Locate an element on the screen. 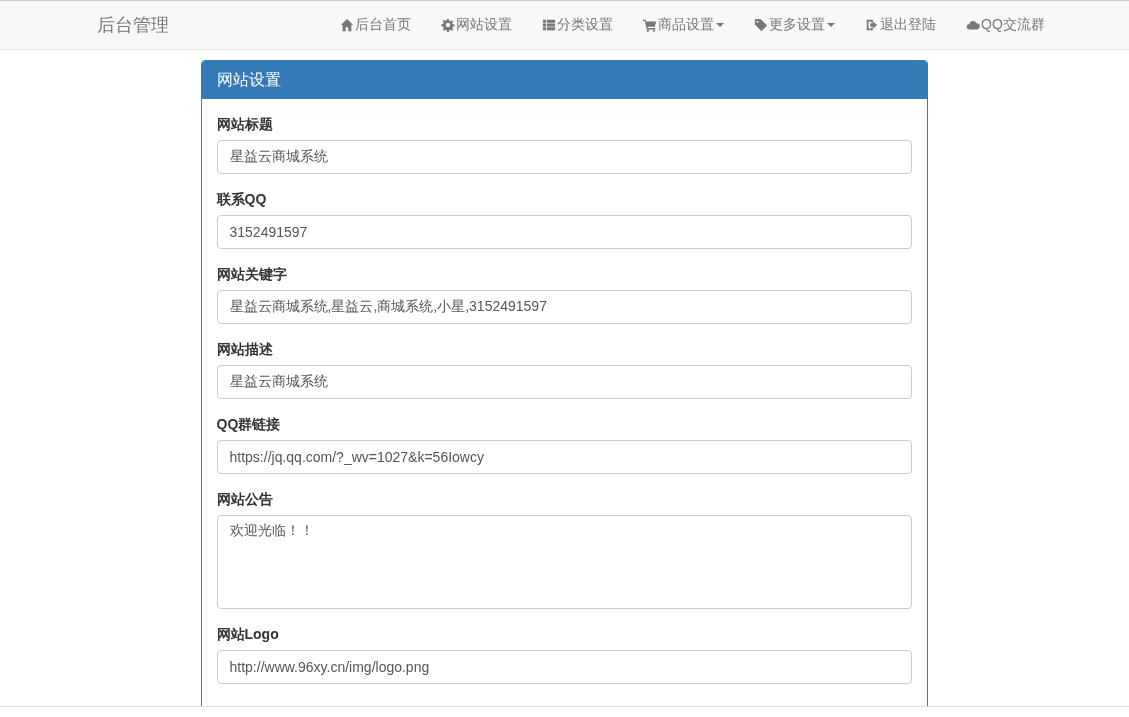 The height and width of the screenshot is (717, 1129). field-label: 网站标题 is located at coordinates (245, 124).